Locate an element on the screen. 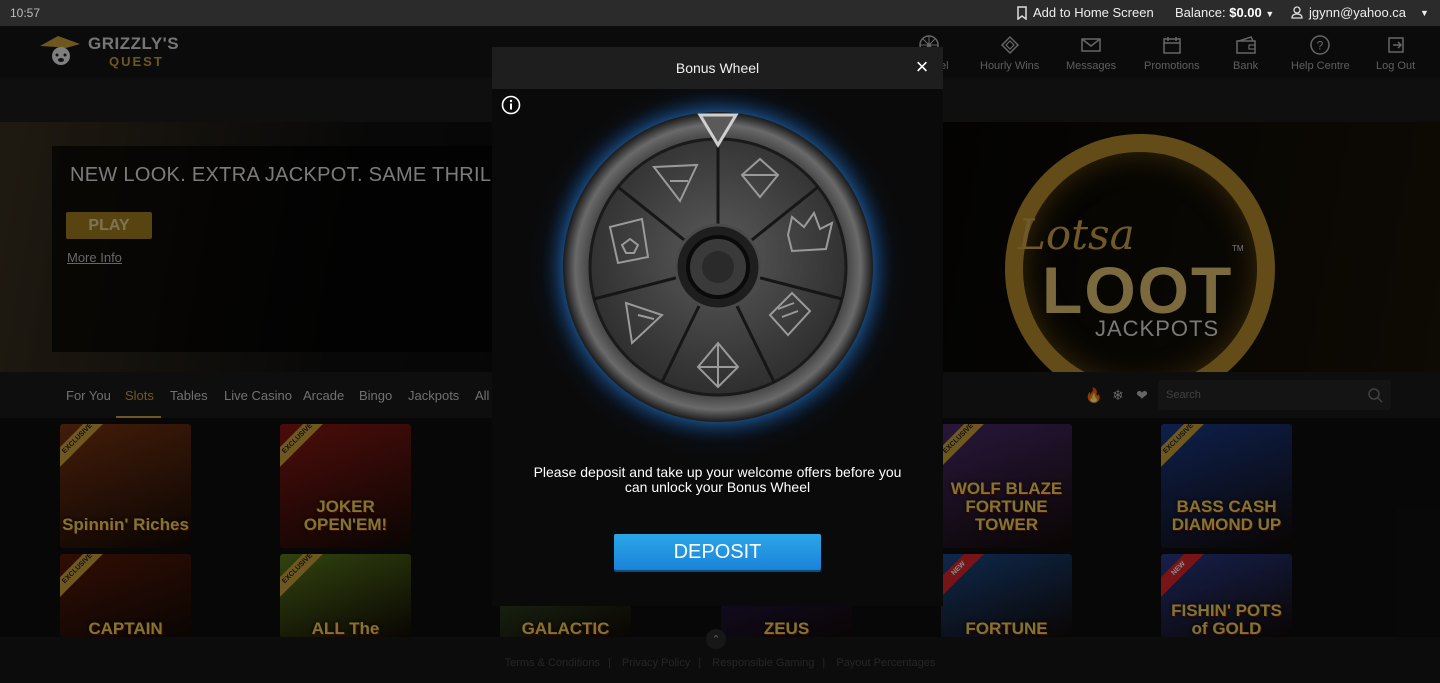  balance-value: $0.00 is located at coordinates (1245, 12).